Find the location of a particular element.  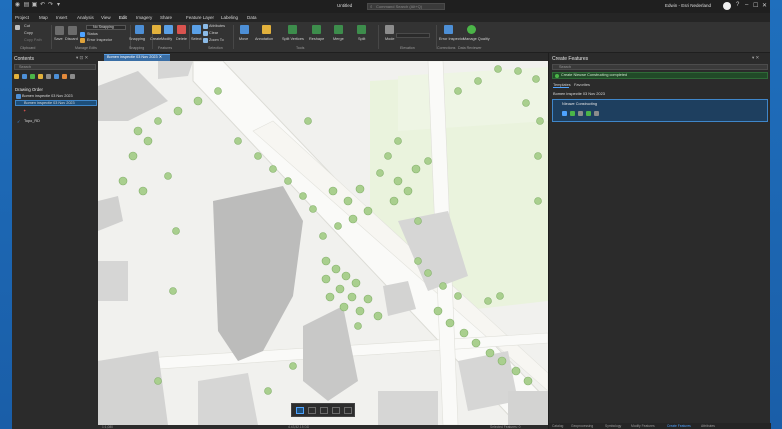

sketch-tool-icon is located at coordinates (572, 113).